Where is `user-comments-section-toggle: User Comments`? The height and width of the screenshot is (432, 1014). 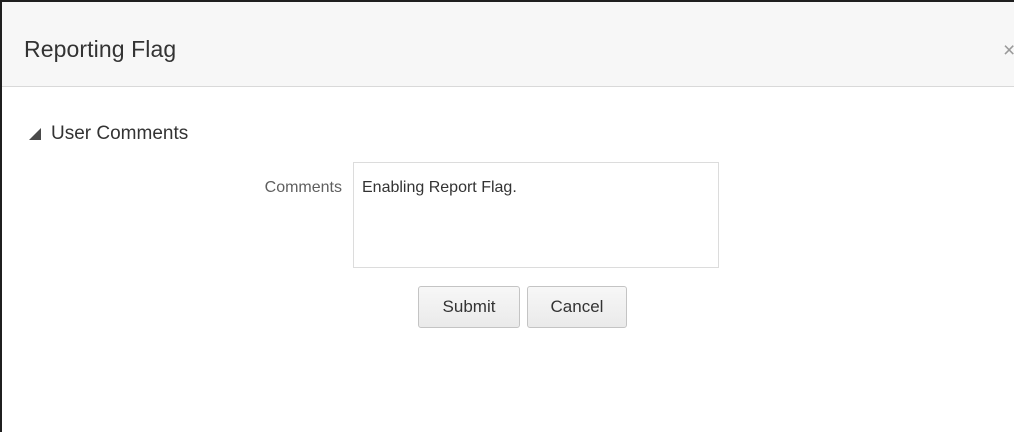 user-comments-section-toggle: User Comments is located at coordinates (108, 134).